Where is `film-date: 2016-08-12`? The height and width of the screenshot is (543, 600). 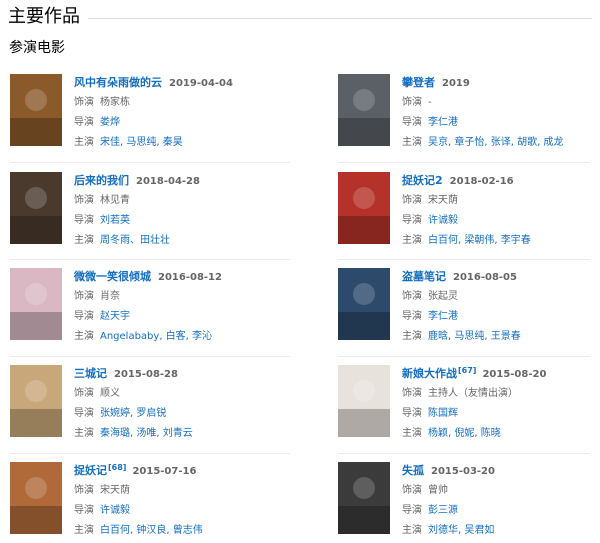
film-date: 2016-08-12 is located at coordinates (190, 277).